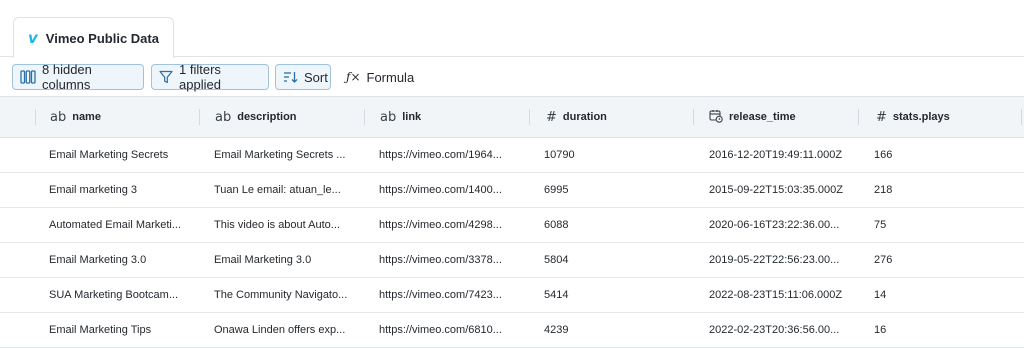  I want to click on cell-release-time: 2016-12-20T19:49:11.000Z, so click(784, 155).